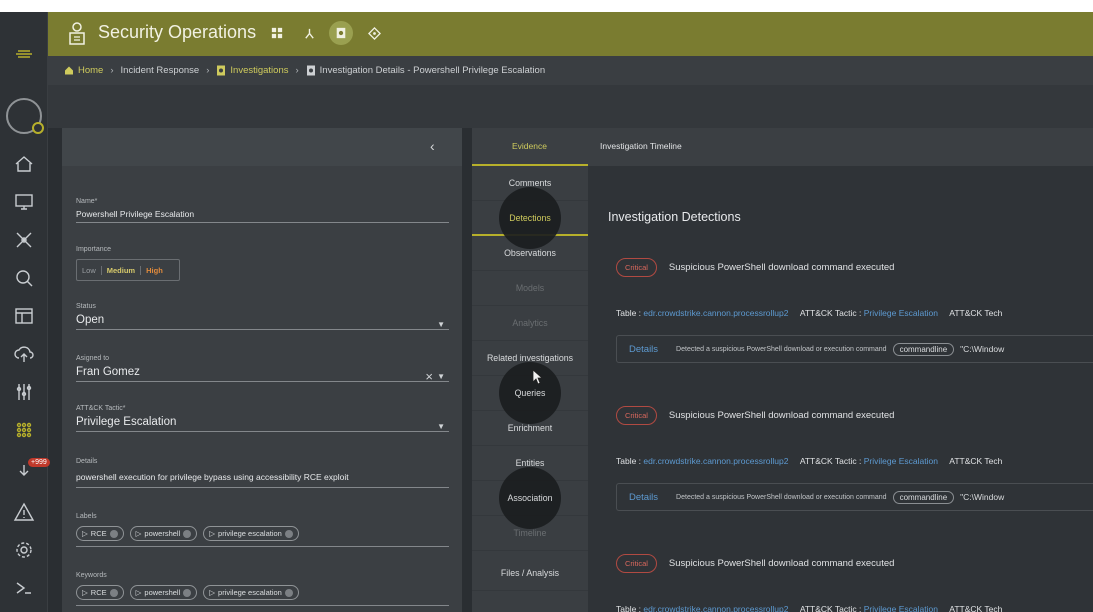 The width and height of the screenshot is (1093, 612). Describe the element at coordinates (570, 106) in the screenshot. I see `toolbar-band` at that location.